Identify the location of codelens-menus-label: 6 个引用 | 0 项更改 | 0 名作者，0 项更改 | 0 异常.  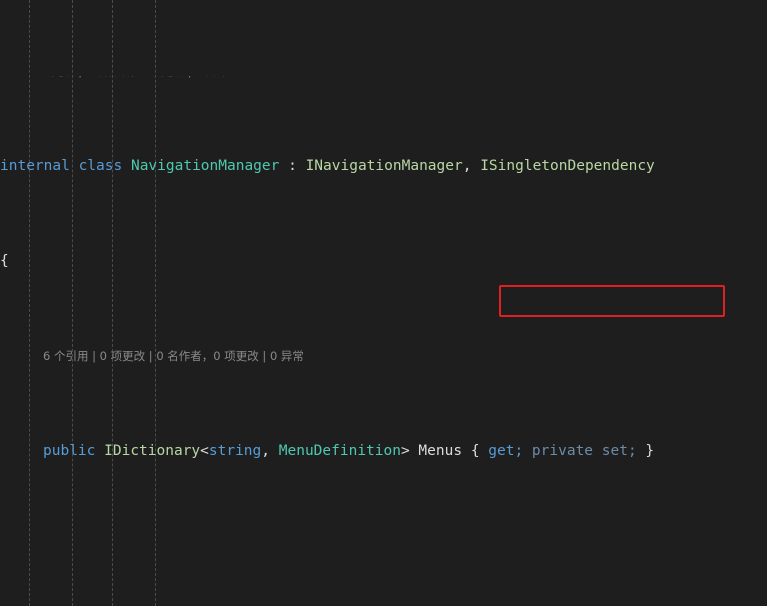
(173, 356).